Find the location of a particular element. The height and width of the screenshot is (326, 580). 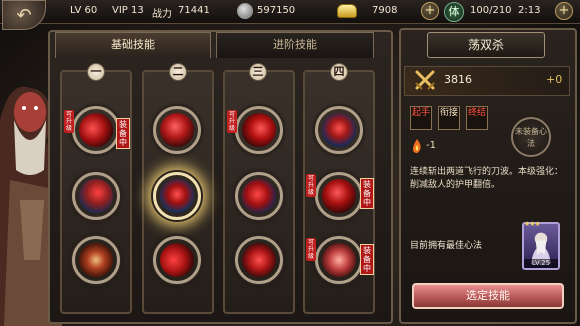

mana-cost: -1 is located at coordinates (431, 145).